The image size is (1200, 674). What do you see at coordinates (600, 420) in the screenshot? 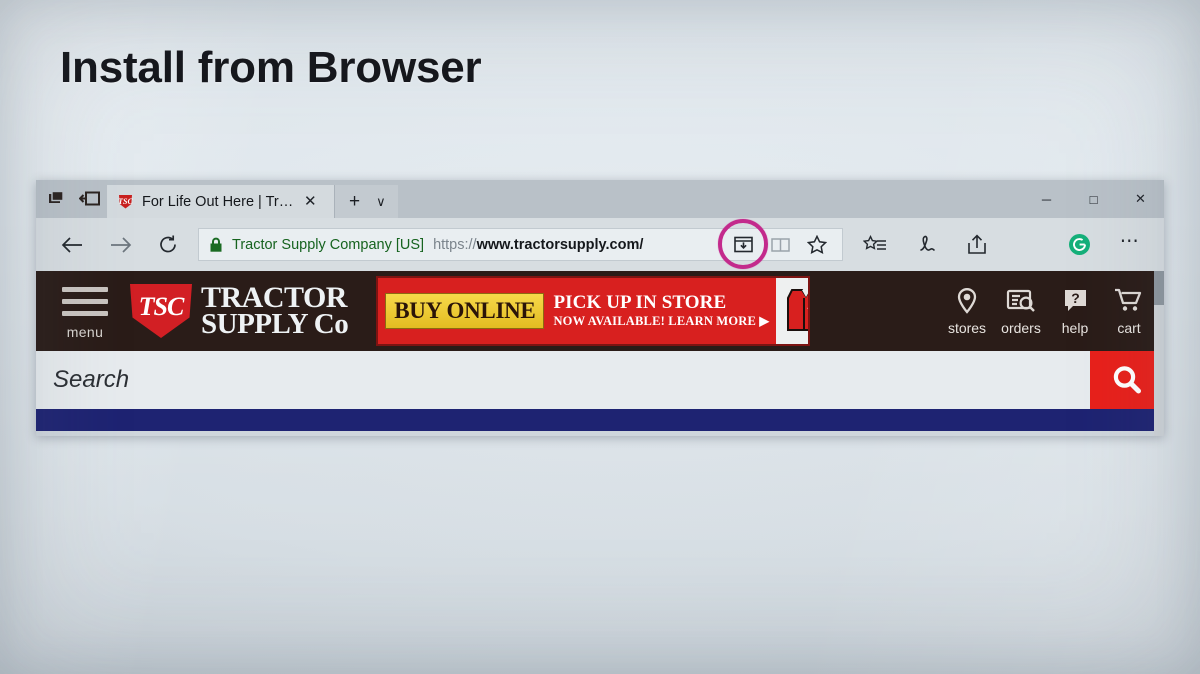
I see `site-promo-bar` at bounding box center [600, 420].